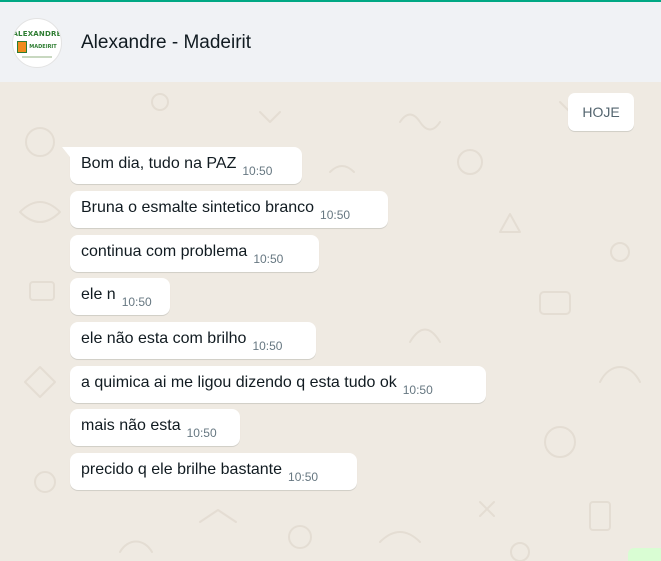 This screenshot has width=661, height=561. I want to click on message-text: ele não esta com brilho, so click(164, 338).